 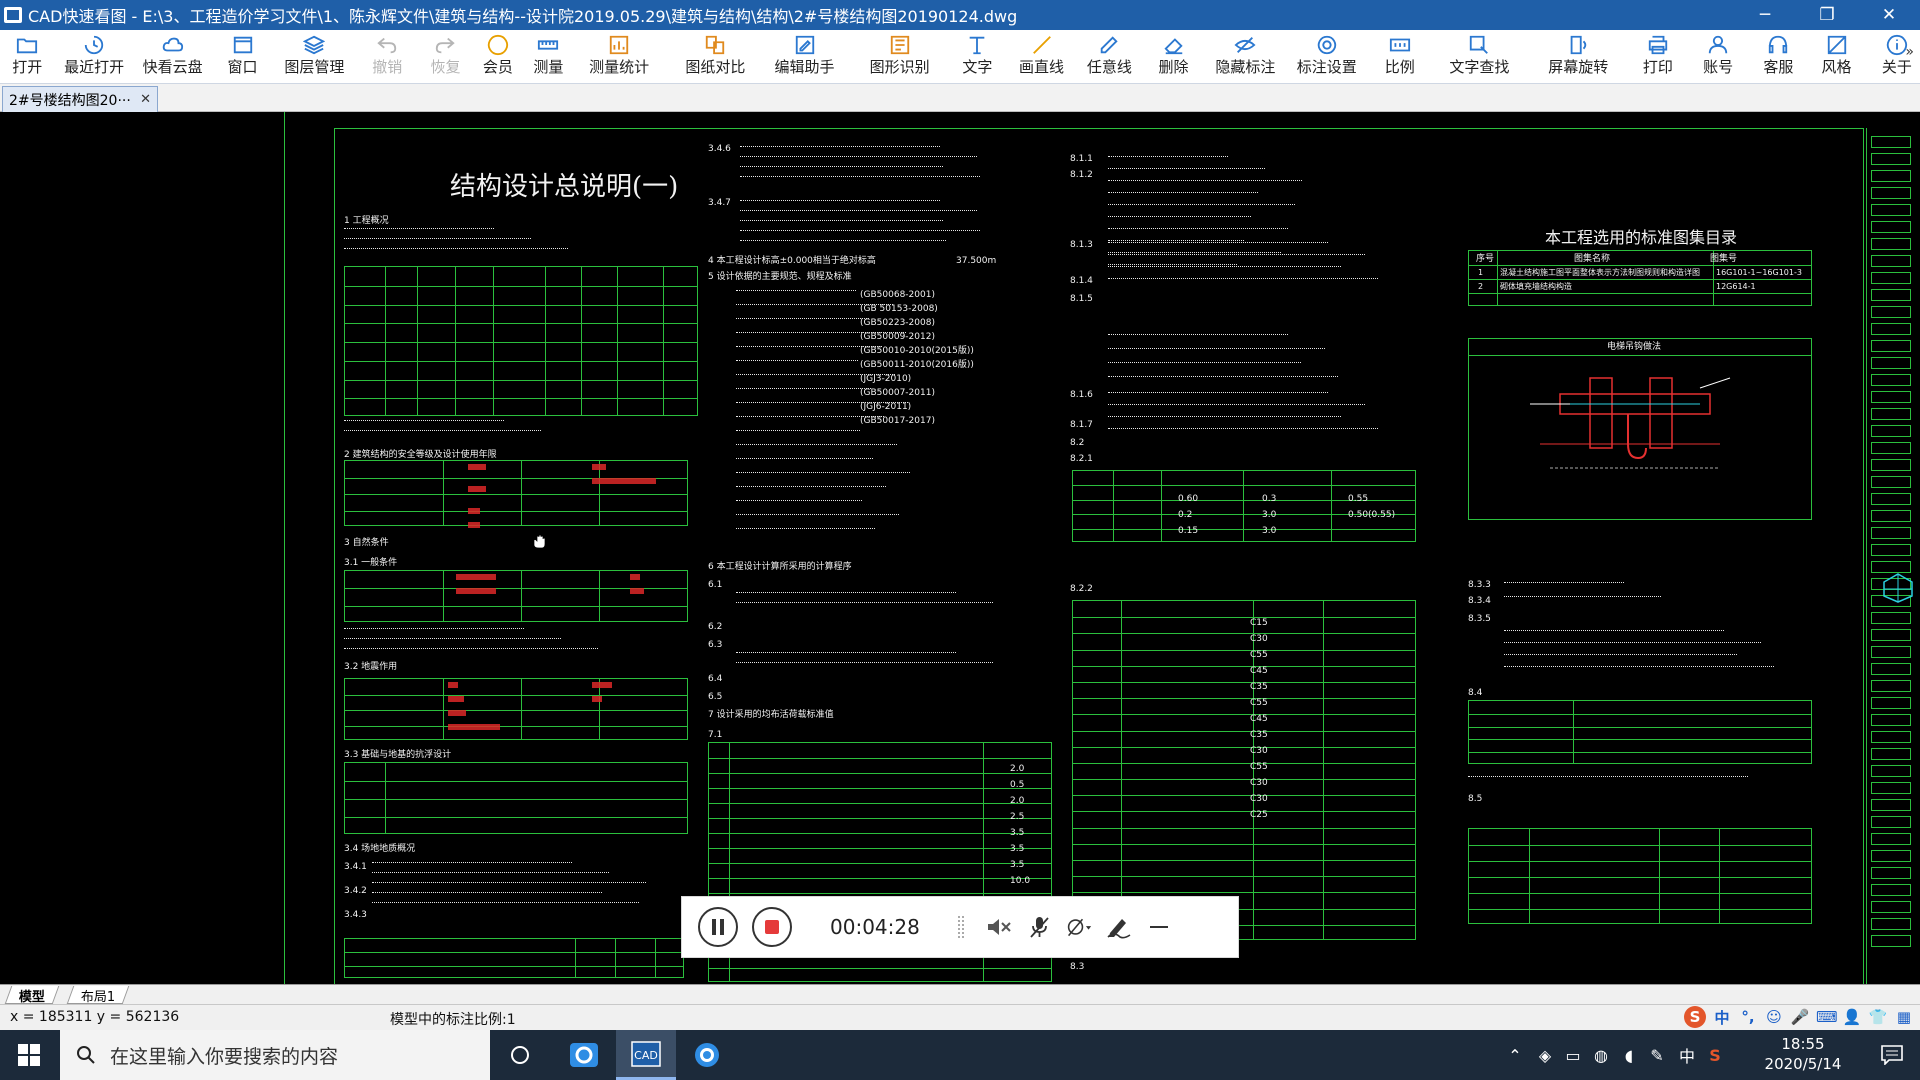 What do you see at coordinates (173, 57) in the screenshot?
I see `toolbar-button-cloud: 快看云盘` at bounding box center [173, 57].